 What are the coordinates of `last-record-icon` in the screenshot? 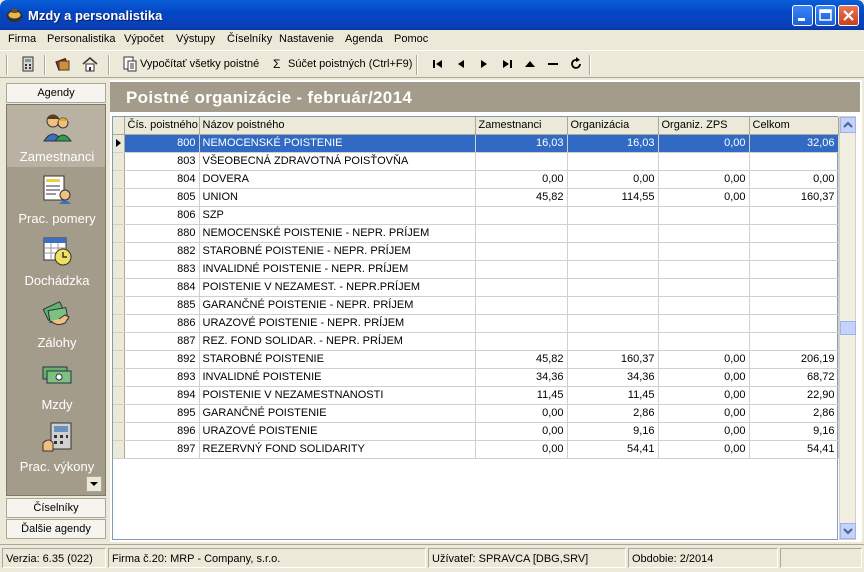 It's located at (507, 64).